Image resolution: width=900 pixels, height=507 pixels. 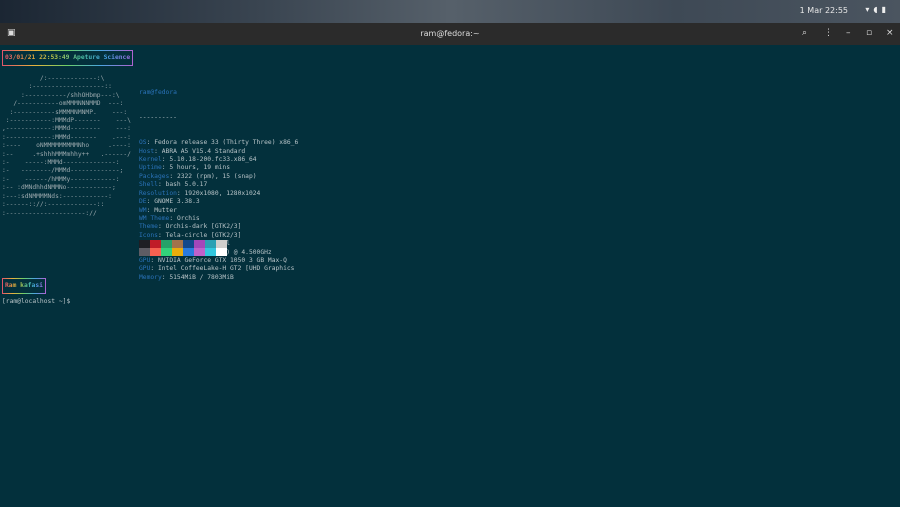 I want to click on battery-icon: ▮, so click(x=885, y=9).